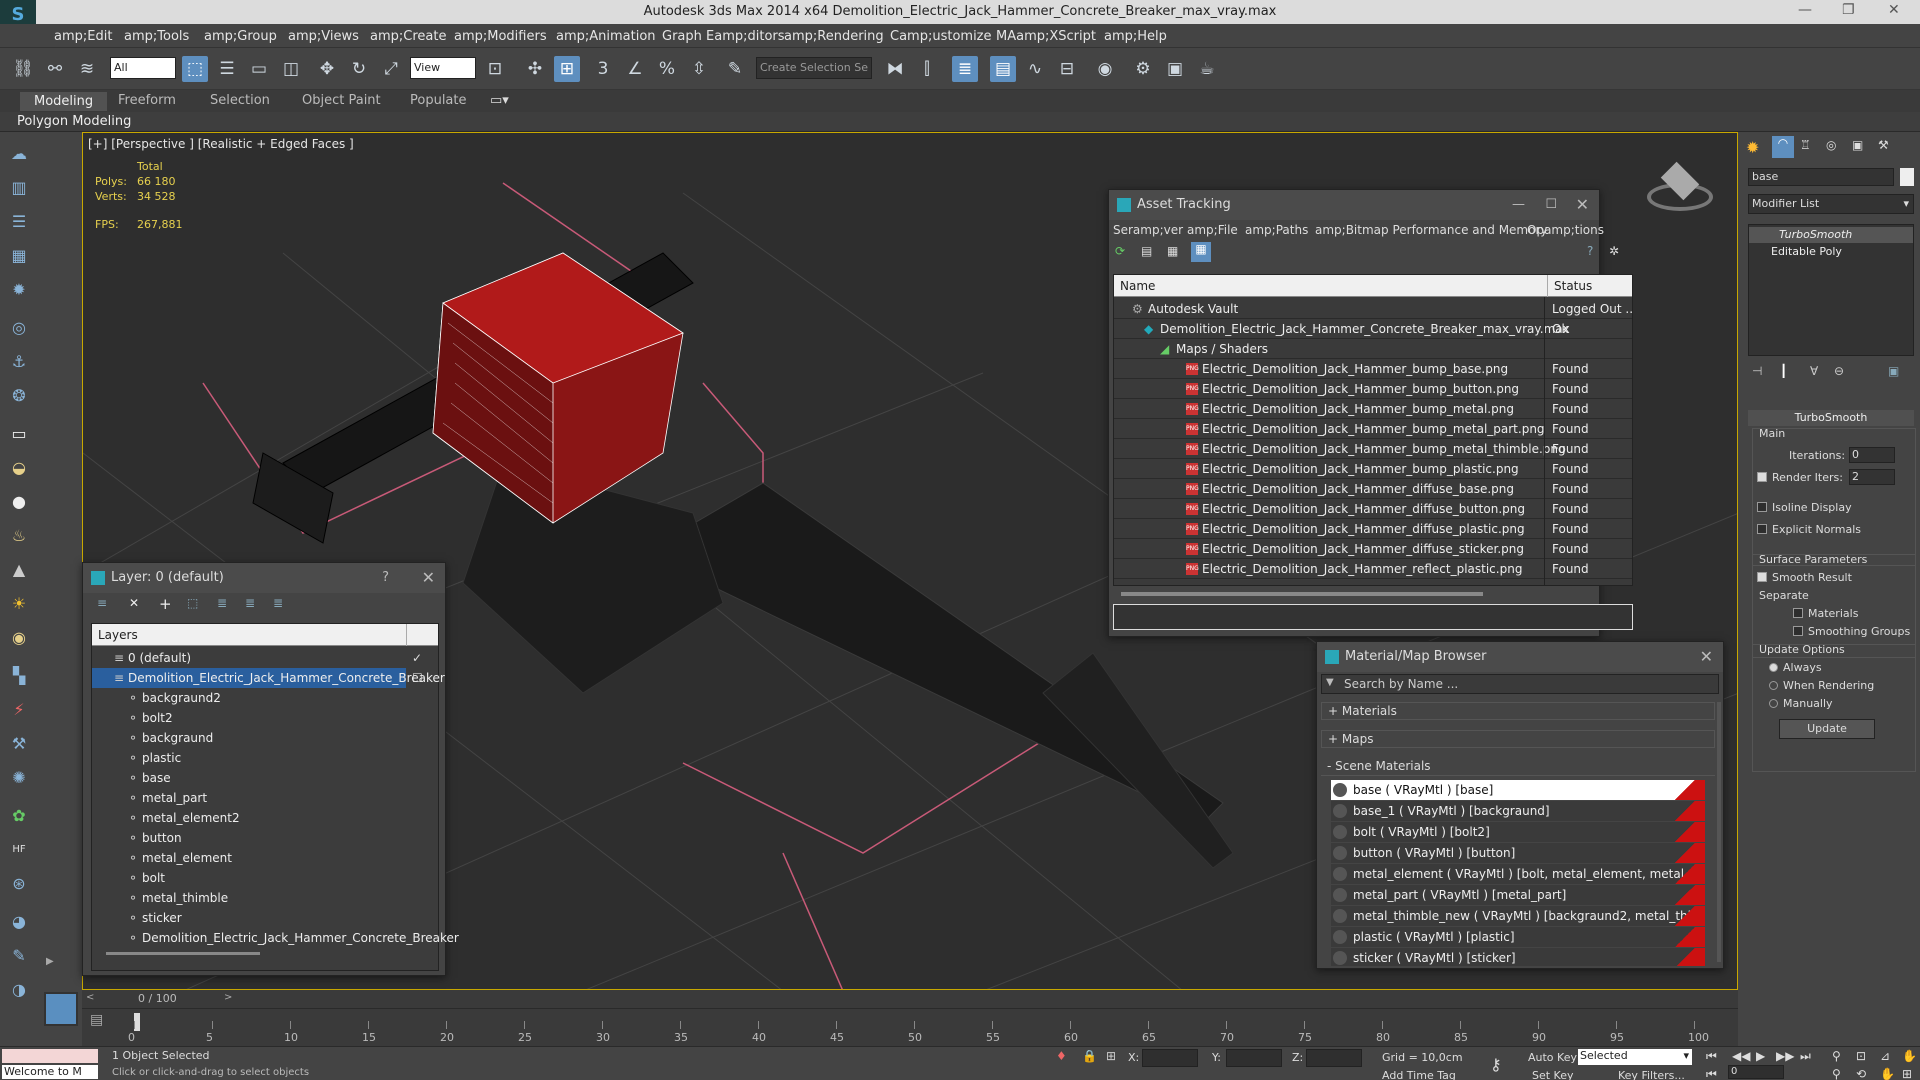 This screenshot has height=1080, width=1920. I want to click on sphere-gizmo-icon: ✺, so click(19, 778).